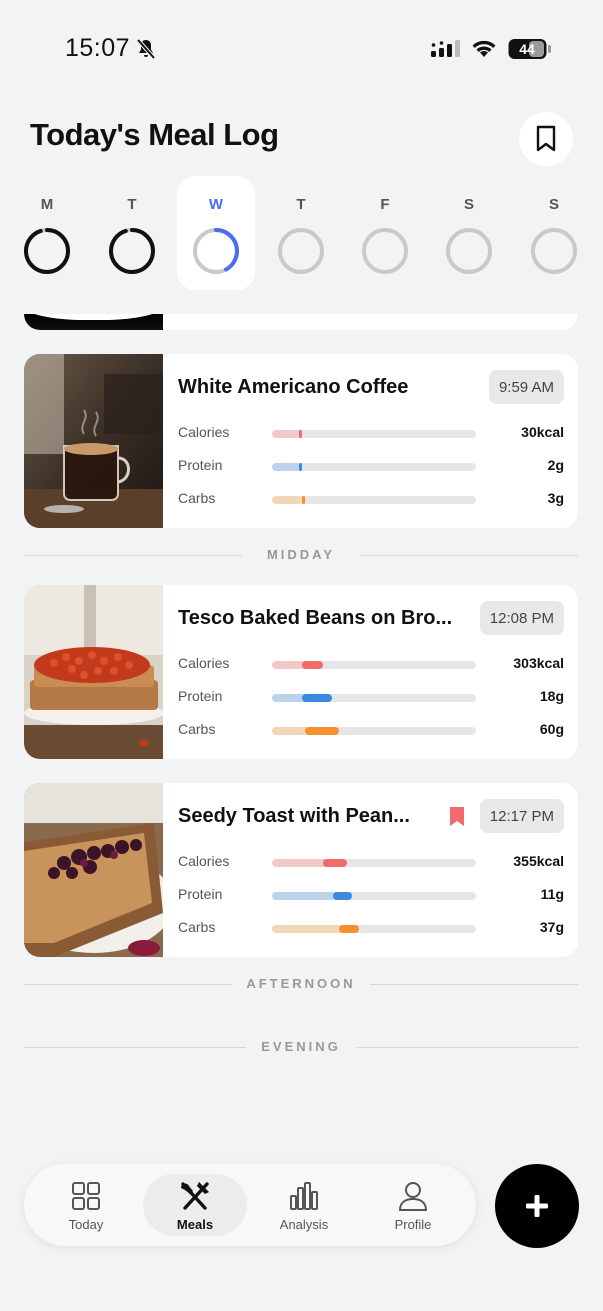 The height and width of the screenshot is (1311, 603). Describe the element at coordinates (542, 432) in the screenshot. I see `calories-value: 30kcal` at that location.